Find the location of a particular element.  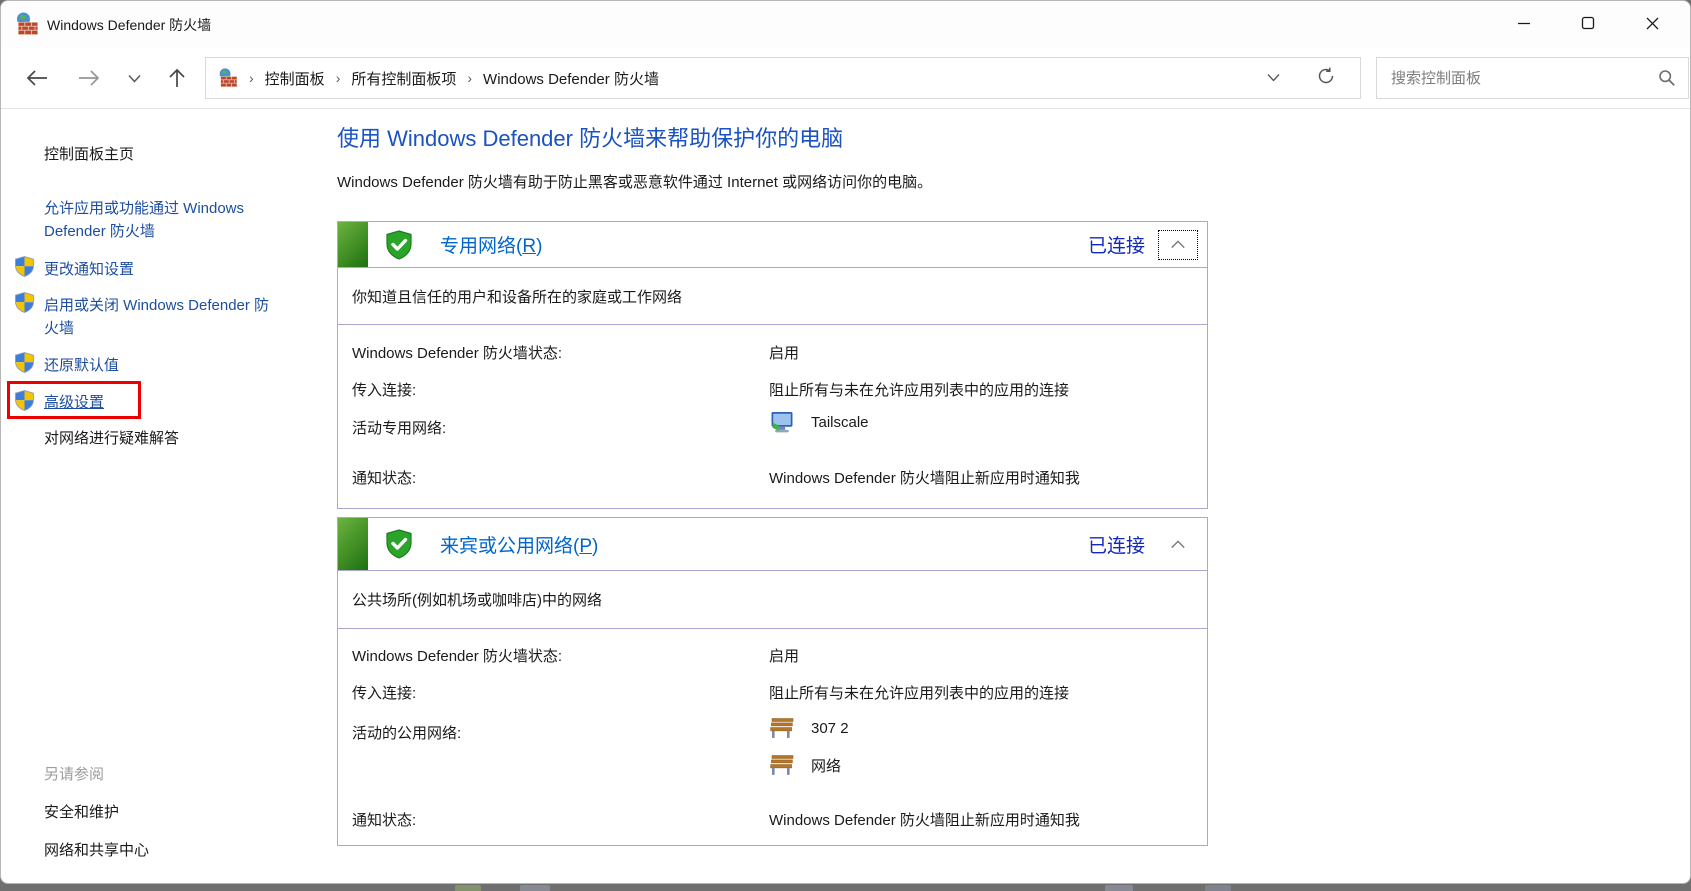

breadcrumb-all-items: 所有控制面板项 is located at coordinates (403, 78).